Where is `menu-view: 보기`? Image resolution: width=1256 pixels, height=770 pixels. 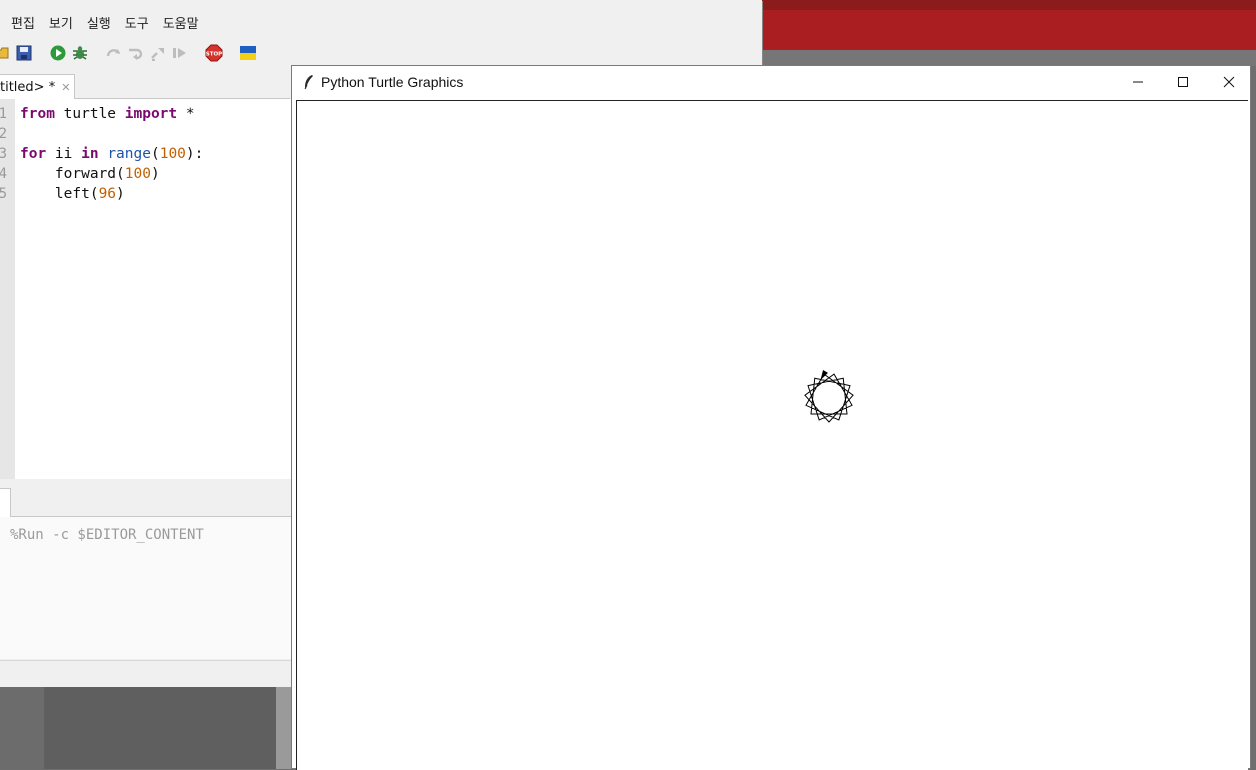 menu-view: 보기 is located at coordinates (61, 22).